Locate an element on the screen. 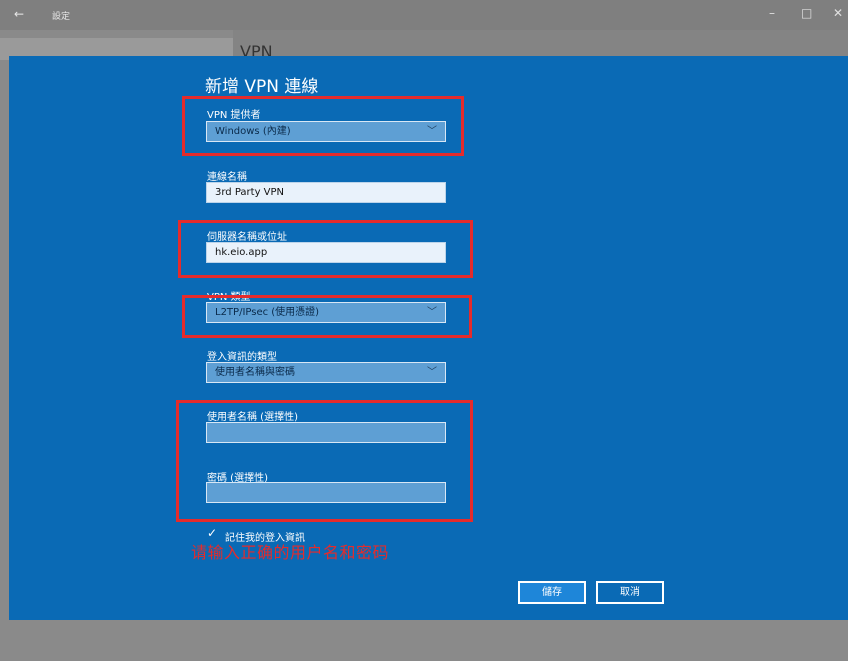 The width and height of the screenshot is (848, 661). window-titlebar: ← 設定 – □ ✕ is located at coordinates (424, 15).